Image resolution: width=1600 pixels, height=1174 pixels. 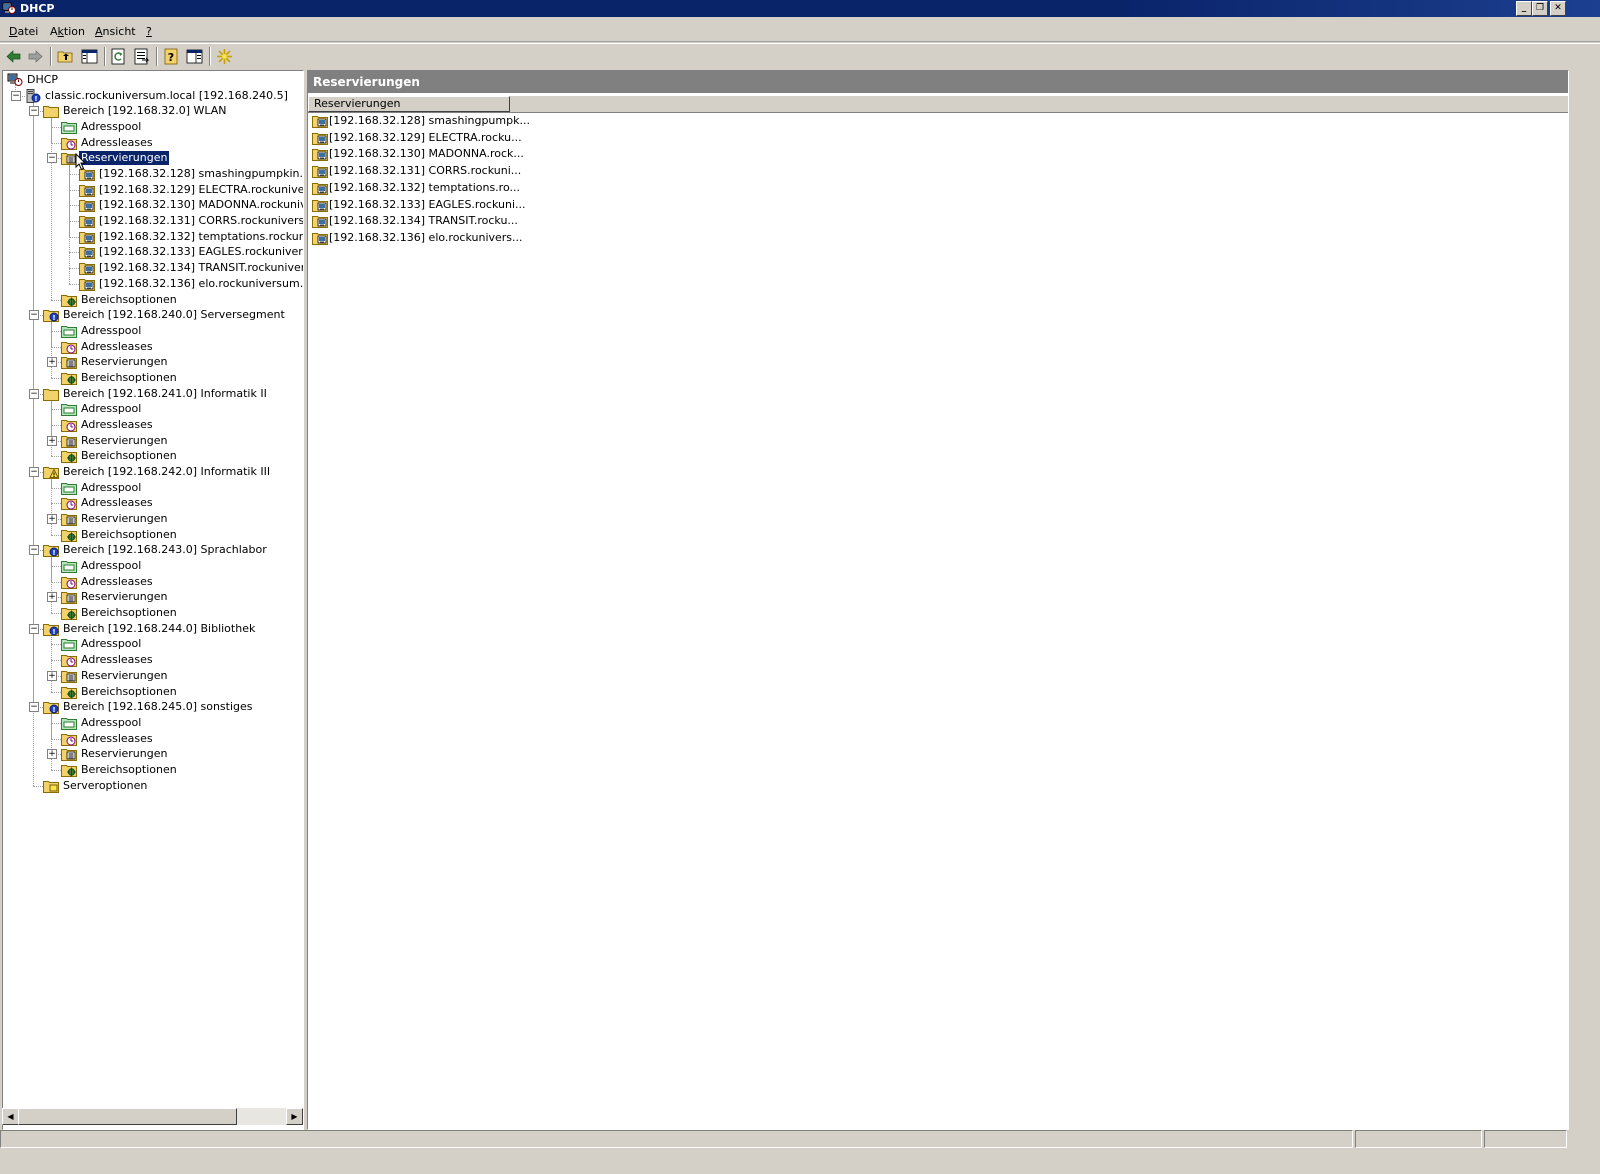 I want to click on arrow-left-icon, so click(x=13, y=56).